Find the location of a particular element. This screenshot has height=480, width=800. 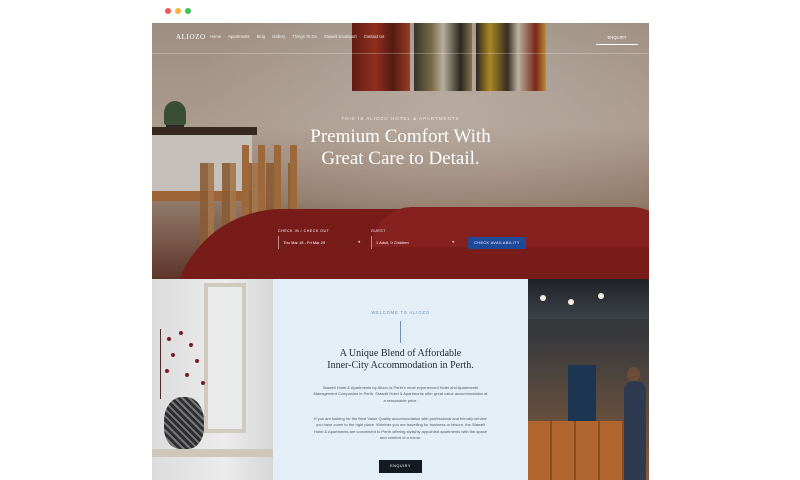

maximize-dot-icon is located at coordinates (188, 11).